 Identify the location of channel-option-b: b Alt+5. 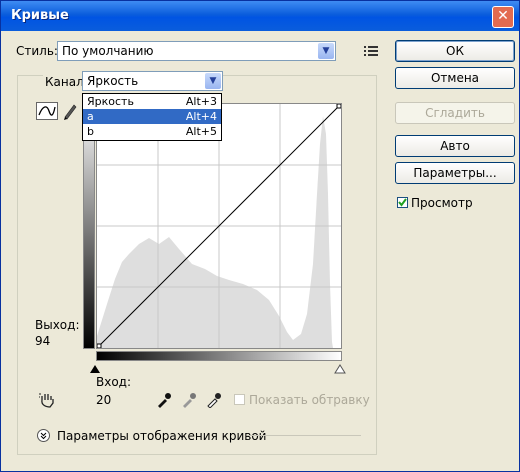
(152, 131).